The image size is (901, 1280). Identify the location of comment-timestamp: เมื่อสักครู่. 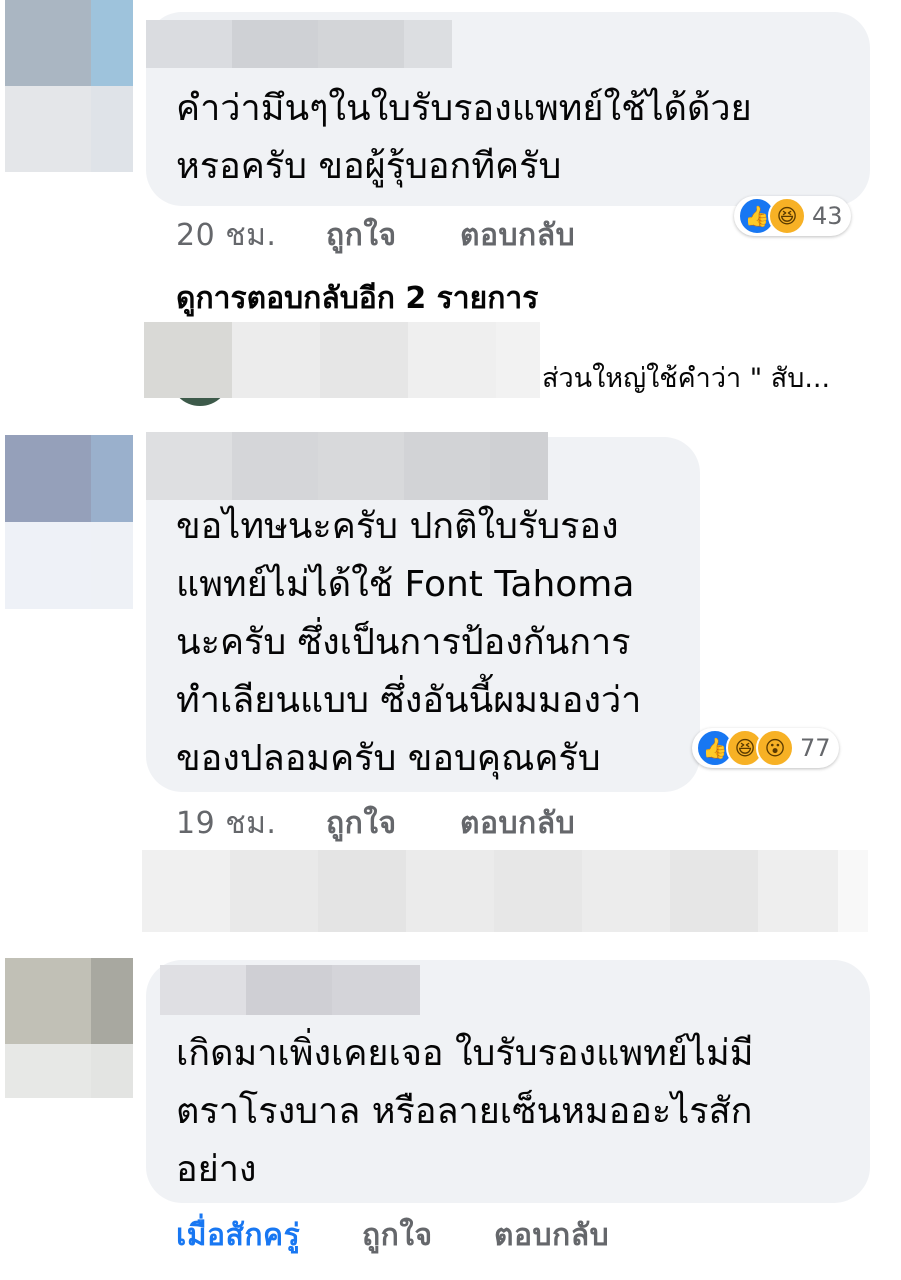
(238, 1235).